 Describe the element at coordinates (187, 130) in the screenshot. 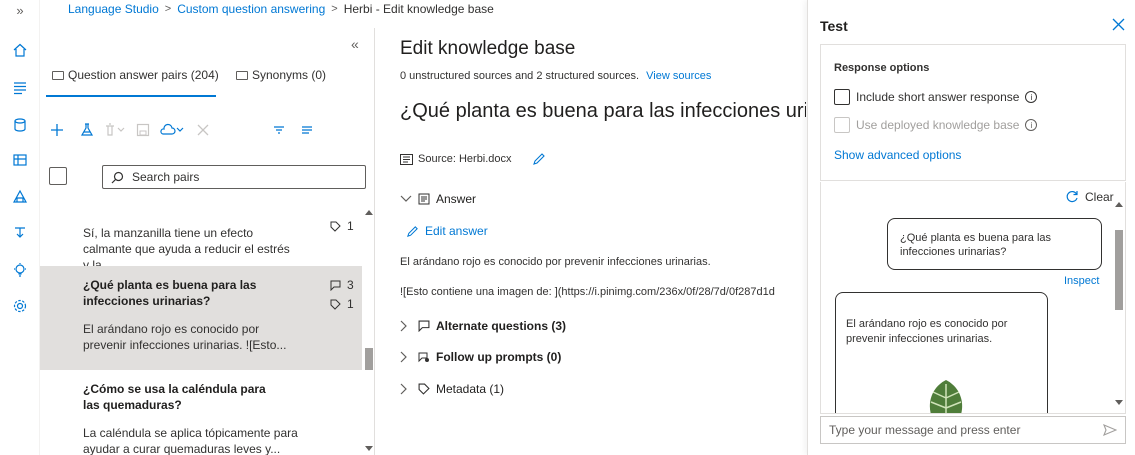

I see `list-toolbar` at that location.